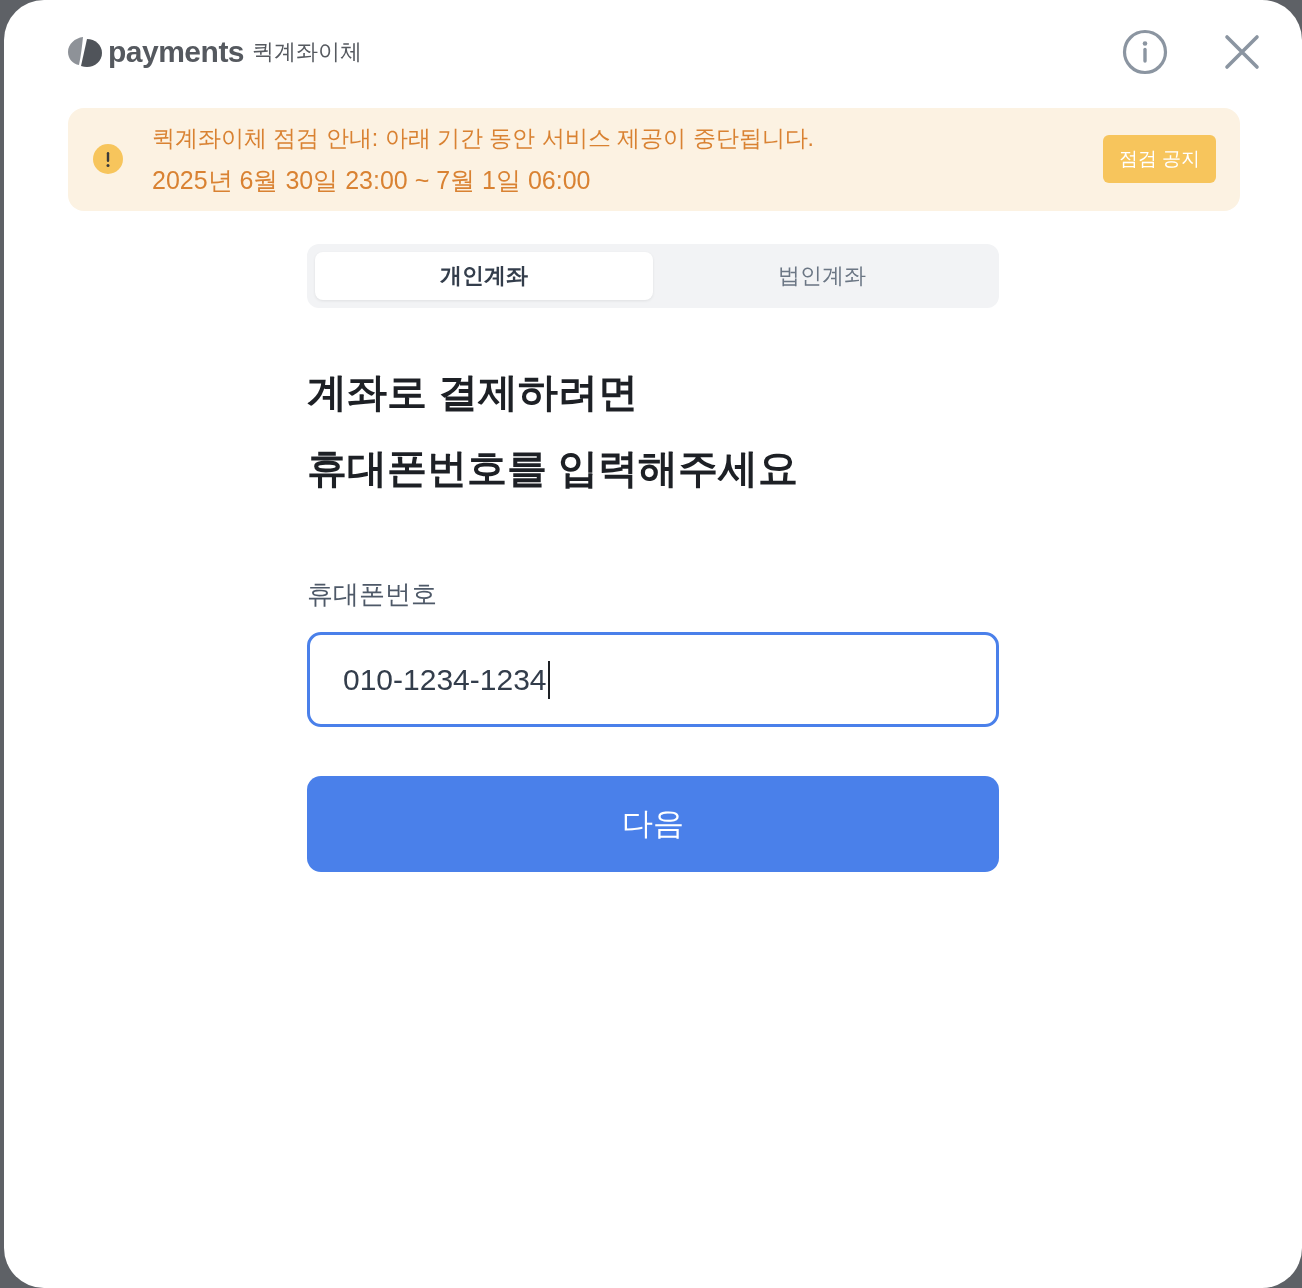 The width and height of the screenshot is (1302, 1288). Describe the element at coordinates (85, 52) in the screenshot. I see `logo-icon` at that location.